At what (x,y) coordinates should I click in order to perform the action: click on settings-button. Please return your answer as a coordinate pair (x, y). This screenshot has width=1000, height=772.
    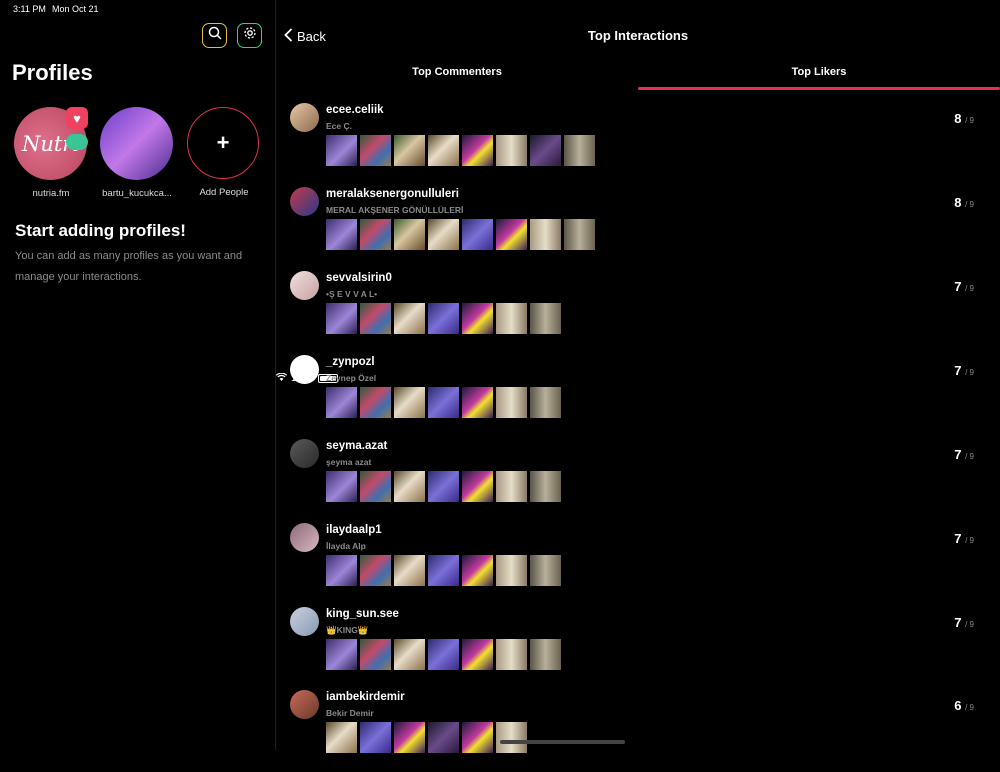
    Looking at the image, I should click on (249, 35).